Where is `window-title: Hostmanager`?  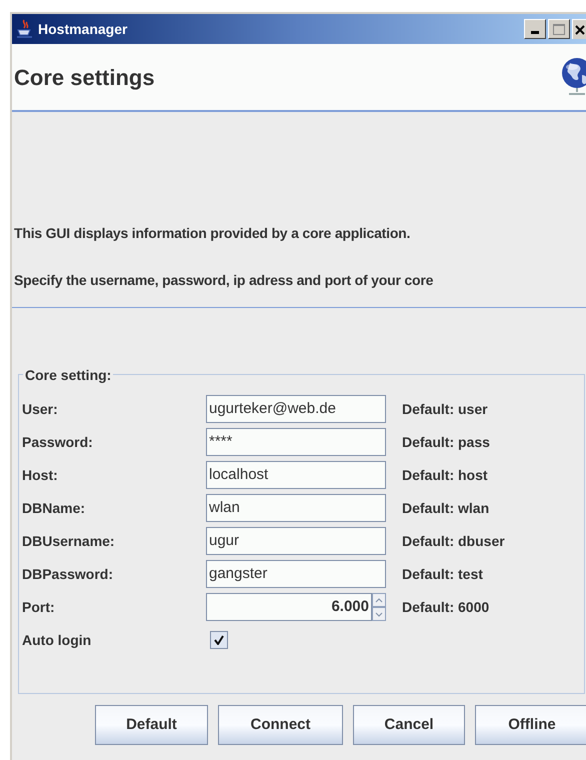 window-title: Hostmanager is located at coordinates (83, 29).